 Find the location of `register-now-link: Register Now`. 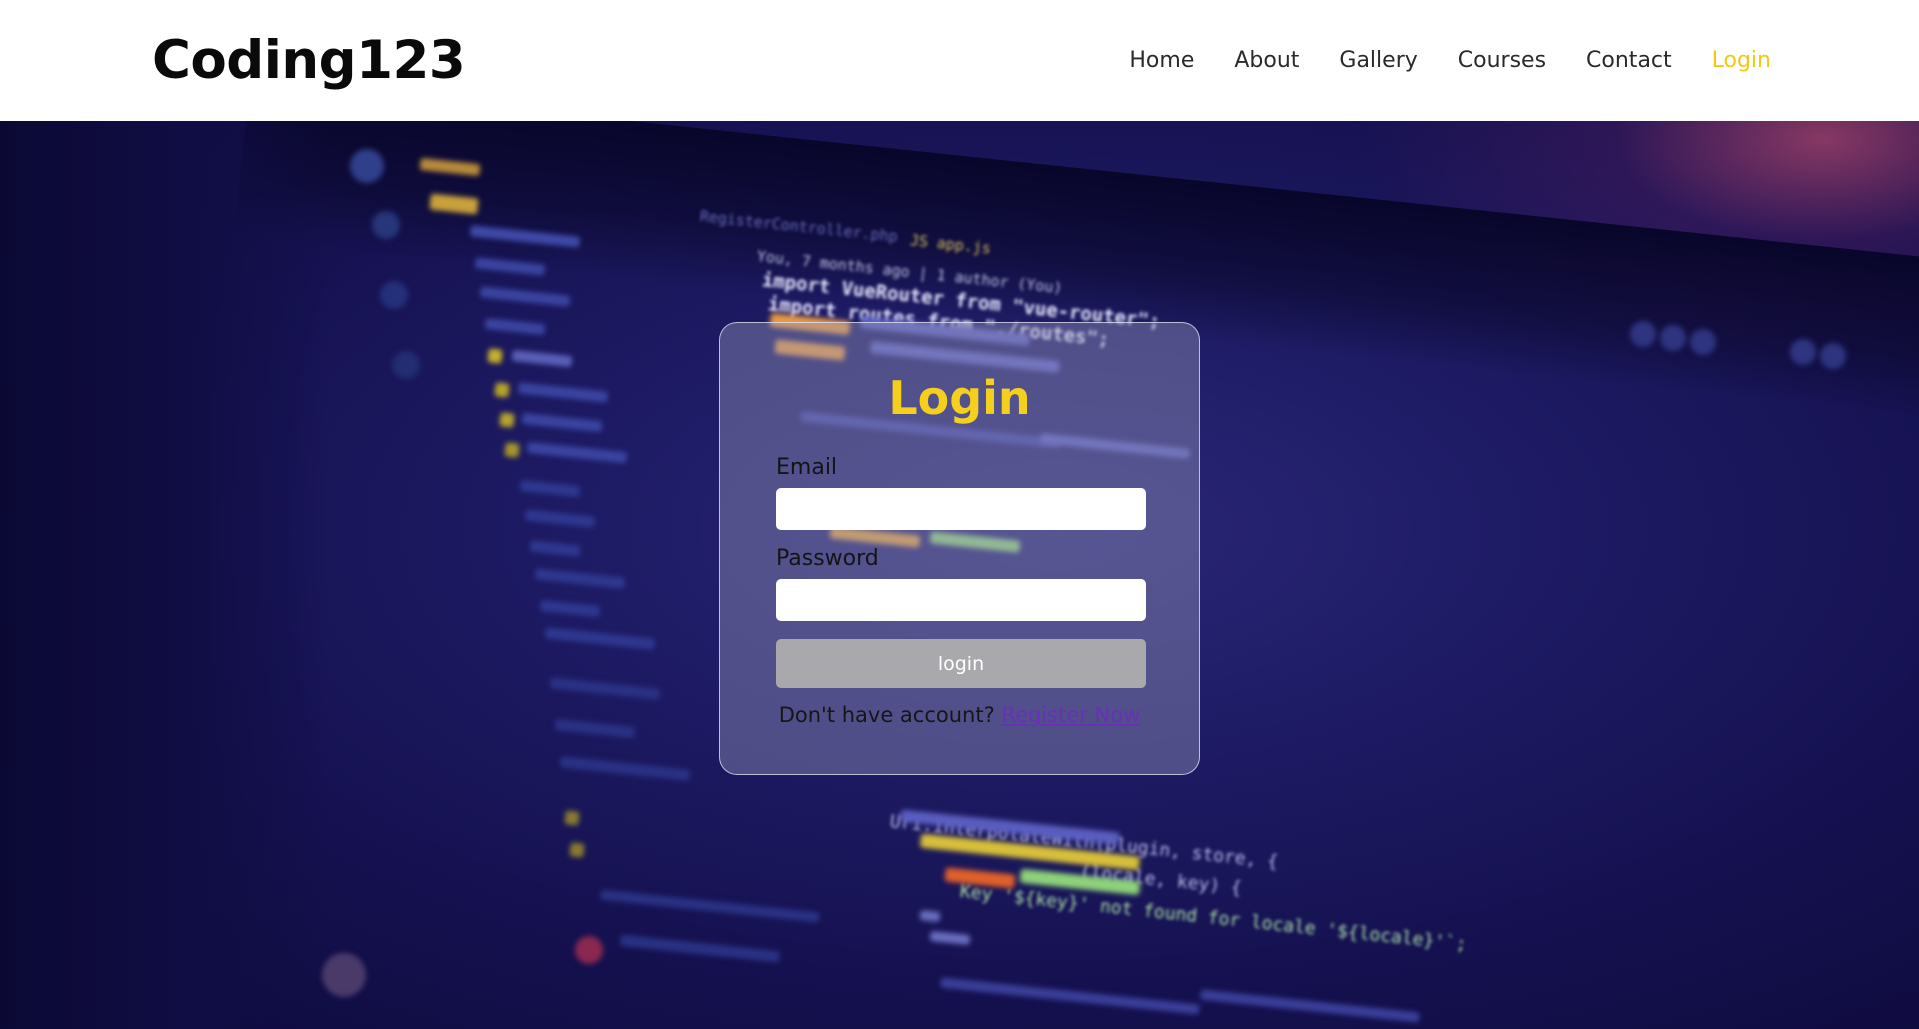

register-now-link: Register Now is located at coordinates (1070, 715).